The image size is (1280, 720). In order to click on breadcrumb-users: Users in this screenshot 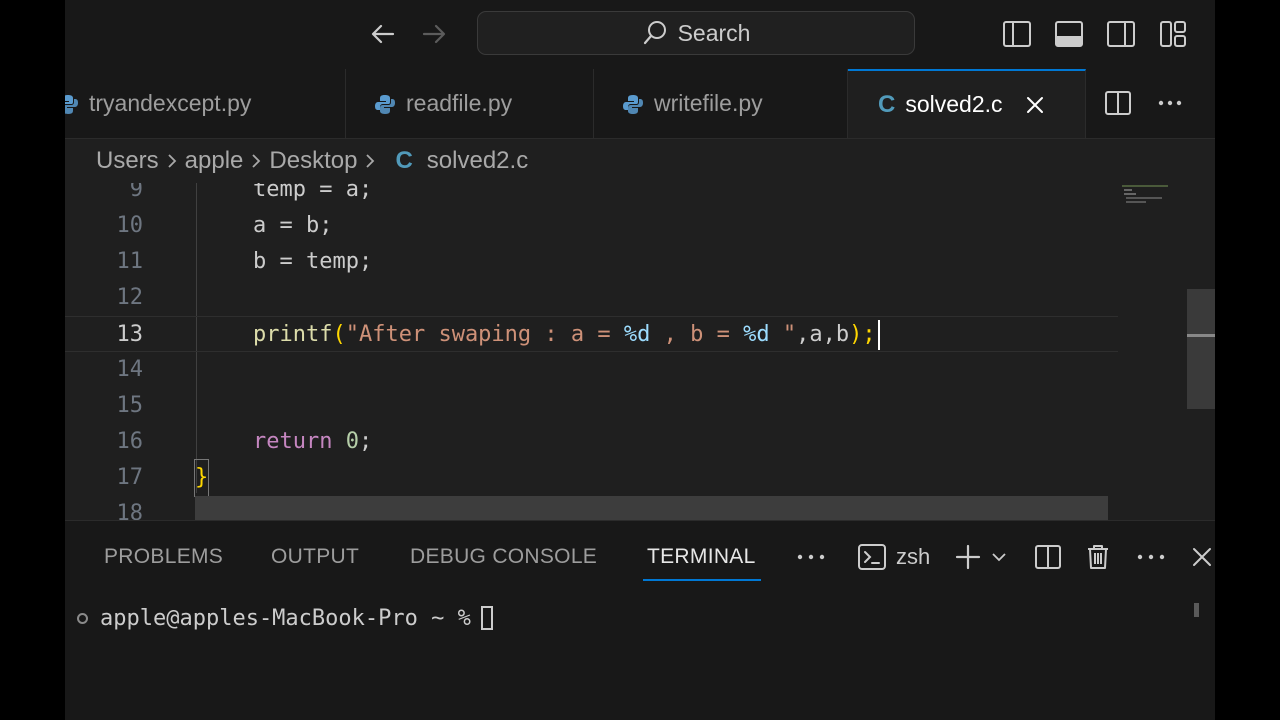, I will do `click(127, 161)`.